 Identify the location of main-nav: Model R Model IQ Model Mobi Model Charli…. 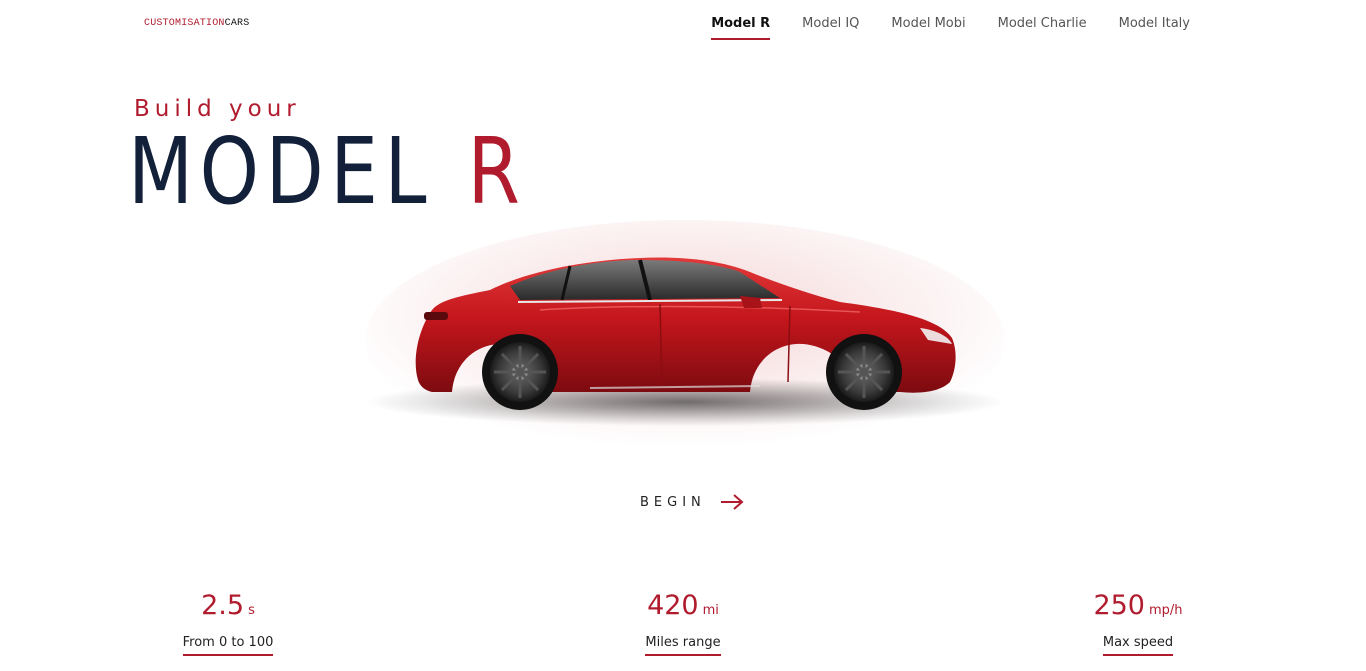
(950, 27).